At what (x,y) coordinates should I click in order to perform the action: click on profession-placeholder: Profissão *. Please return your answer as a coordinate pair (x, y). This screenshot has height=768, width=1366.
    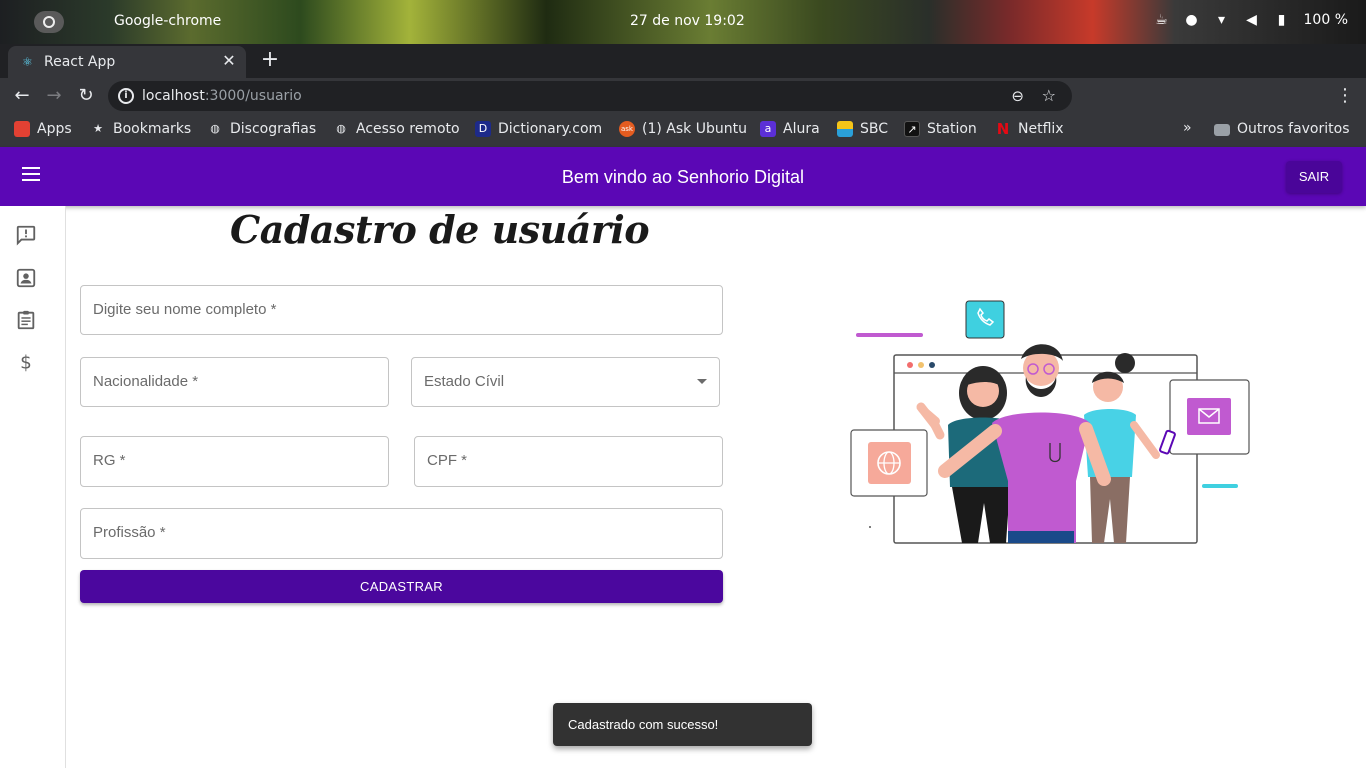
    Looking at the image, I should click on (129, 532).